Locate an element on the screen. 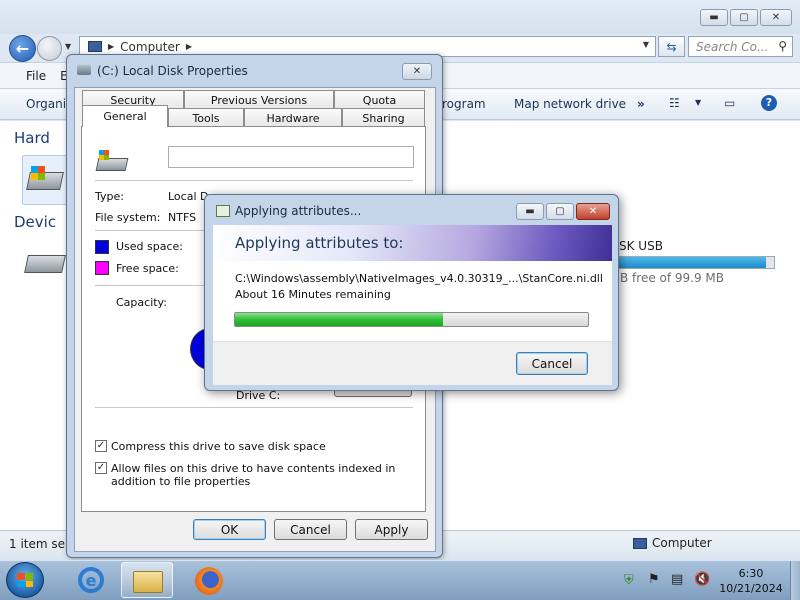 This screenshot has height=600, width=800. compress-drive-checkbox: ✓ is located at coordinates (101, 446).